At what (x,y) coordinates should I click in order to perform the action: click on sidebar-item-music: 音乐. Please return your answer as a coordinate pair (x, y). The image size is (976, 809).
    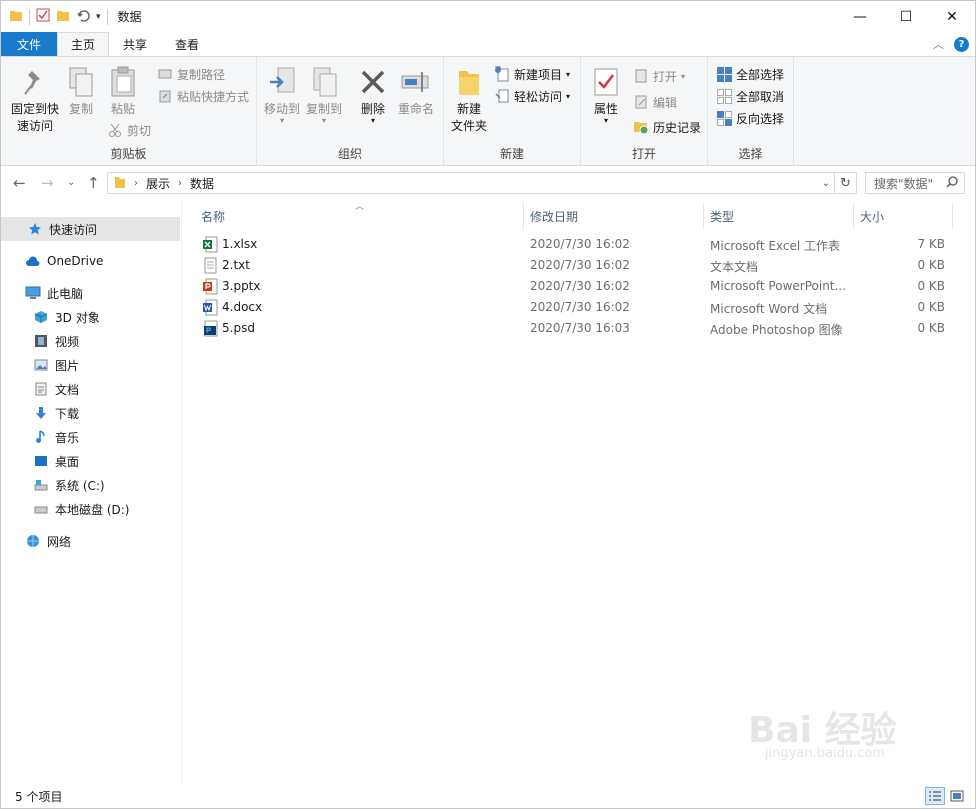
    Looking at the image, I should click on (90, 437).